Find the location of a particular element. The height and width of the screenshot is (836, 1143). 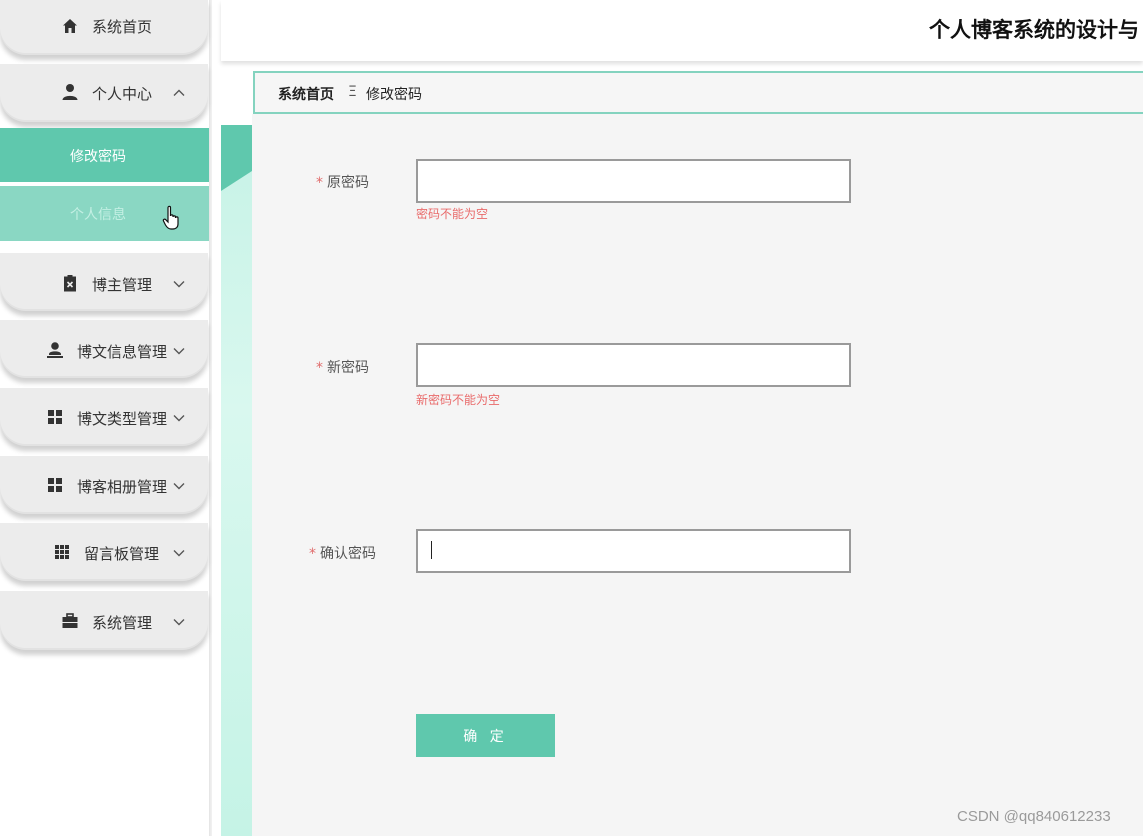

sidebar-item-system-management: 系统管理 is located at coordinates (104, 620).